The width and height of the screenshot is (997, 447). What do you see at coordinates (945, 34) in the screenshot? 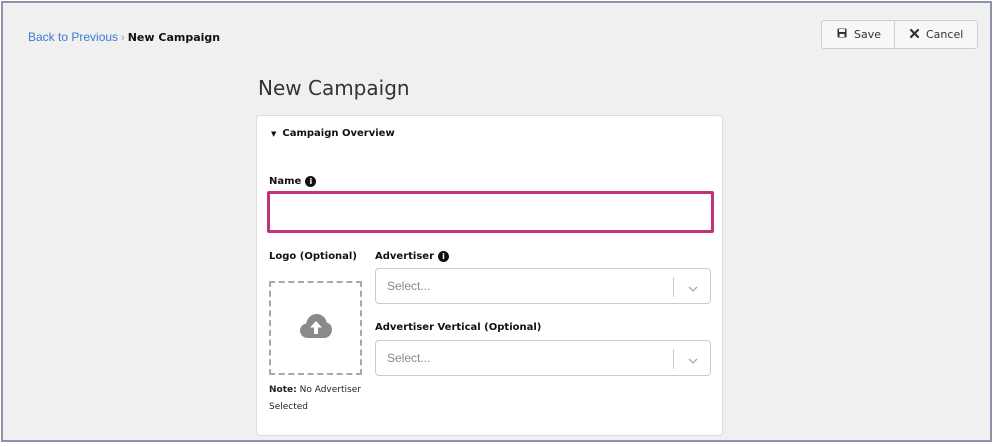
I see `cancel-button-label: Cancel` at bounding box center [945, 34].